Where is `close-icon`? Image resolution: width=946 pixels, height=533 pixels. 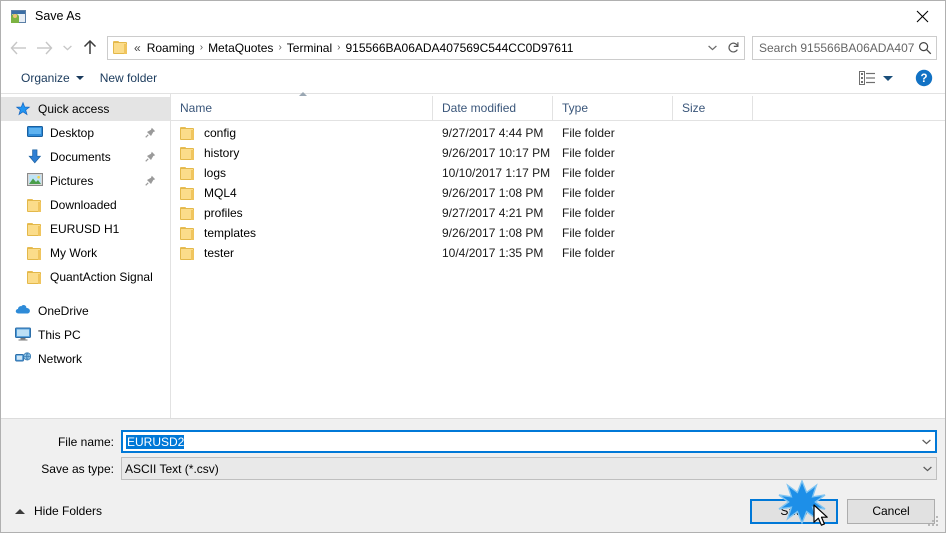 close-icon is located at coordinates (922, 16).